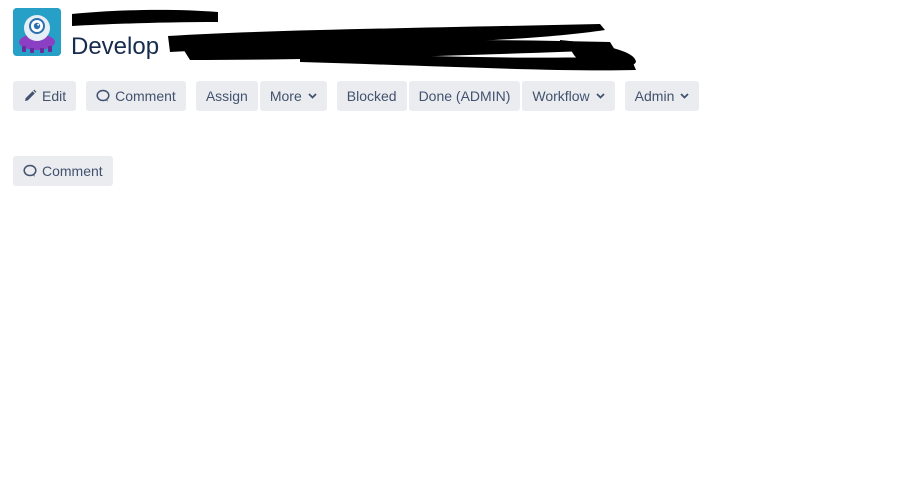 This screenshot has height=500, width=901. Describe the element at coordinates (561, 96) in the screenshot. I see `workflow-button-label: Workflow` at that location.